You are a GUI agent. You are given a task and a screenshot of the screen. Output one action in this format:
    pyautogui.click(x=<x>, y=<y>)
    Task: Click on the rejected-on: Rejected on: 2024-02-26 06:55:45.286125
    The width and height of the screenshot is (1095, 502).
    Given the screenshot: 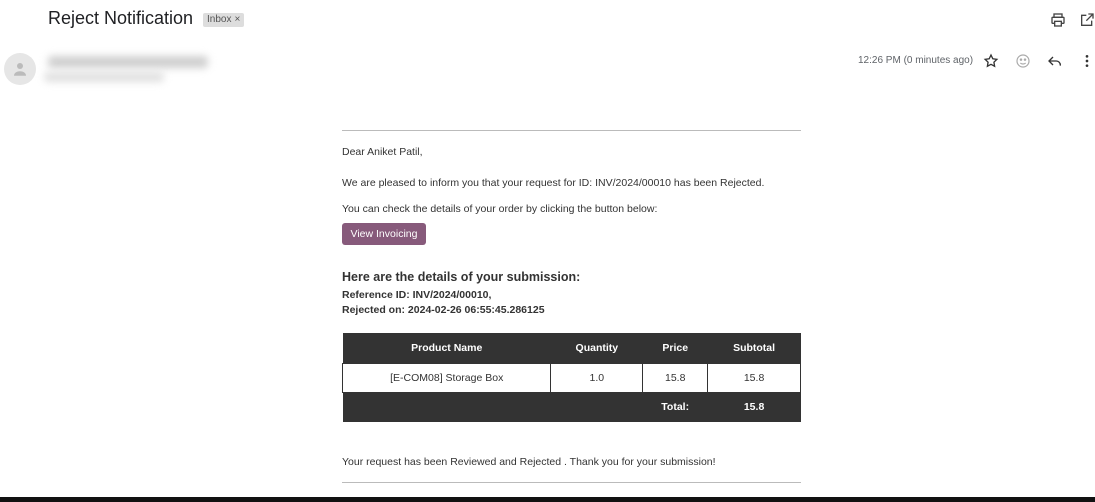 What is the action you would take?
    pyautogui.click(x=443, y=310)
    